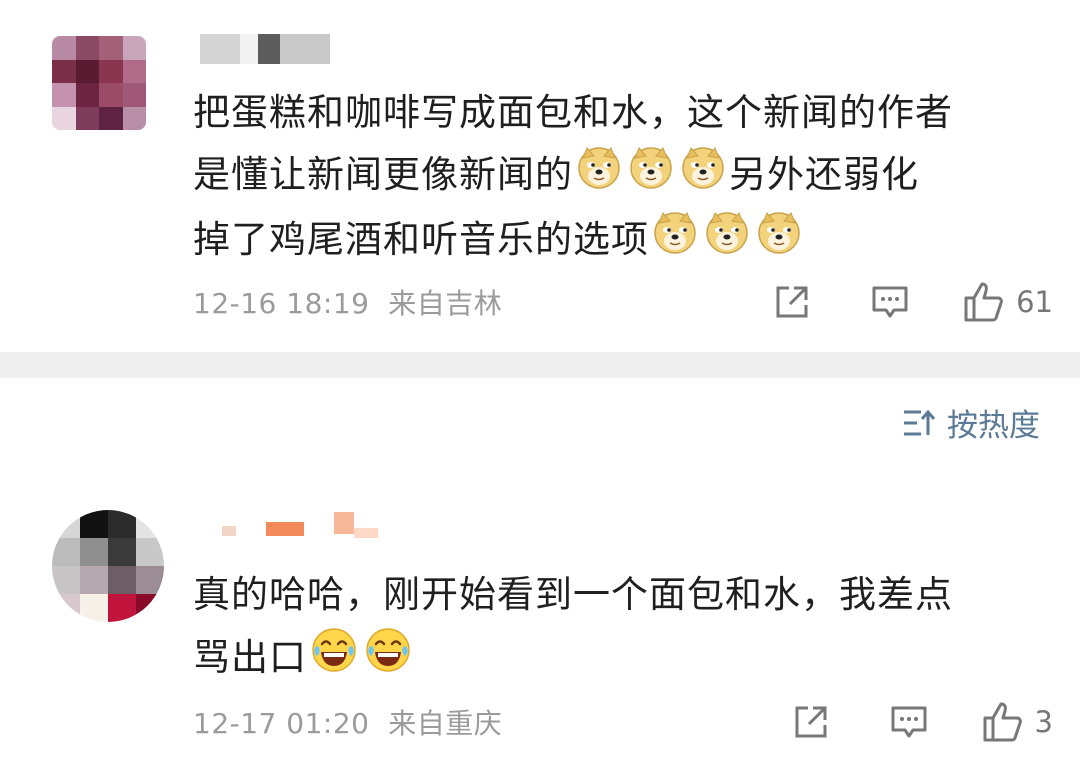  Describe the element at coordinates (613, 628) in the screenshot. I see `comment-text: 真的哈哈，刚开始看到一个面包和水，我差点 骂出口` at that location.